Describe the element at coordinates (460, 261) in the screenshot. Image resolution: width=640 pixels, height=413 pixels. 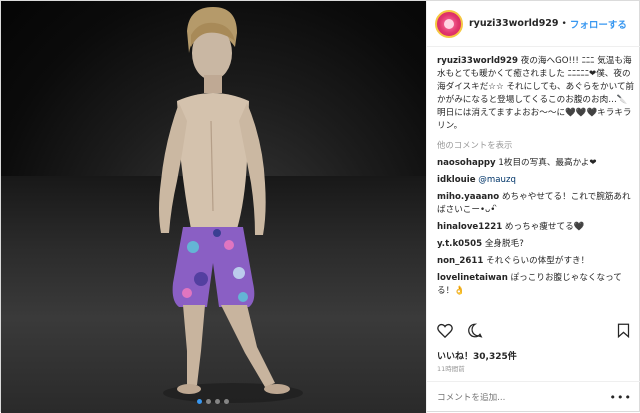
I see `comment-username: non_2611` at that location.